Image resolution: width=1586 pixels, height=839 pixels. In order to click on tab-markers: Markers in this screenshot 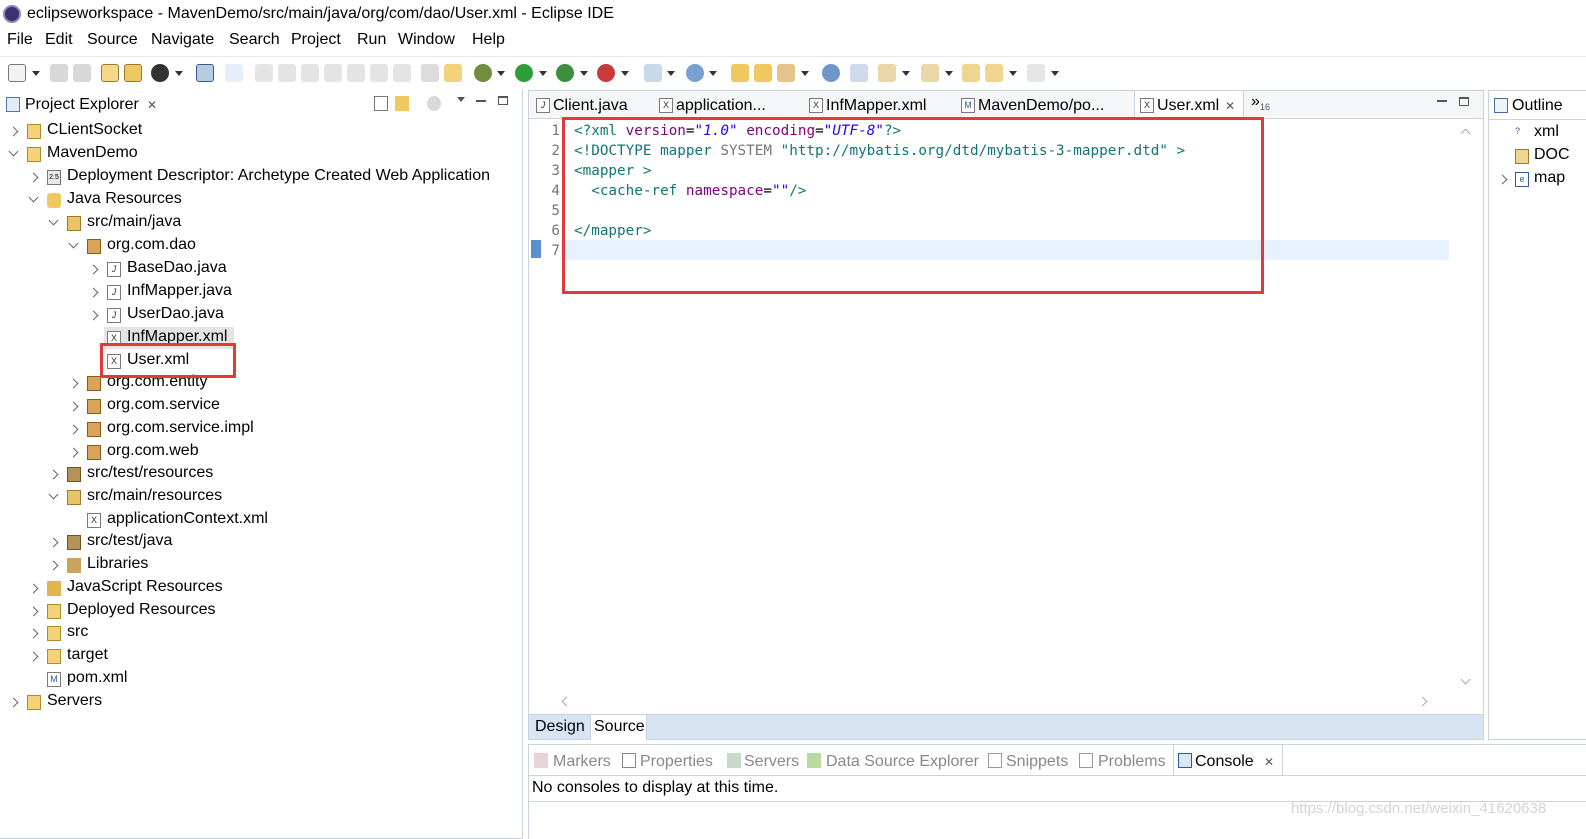, I will do `click(582, 762)`.